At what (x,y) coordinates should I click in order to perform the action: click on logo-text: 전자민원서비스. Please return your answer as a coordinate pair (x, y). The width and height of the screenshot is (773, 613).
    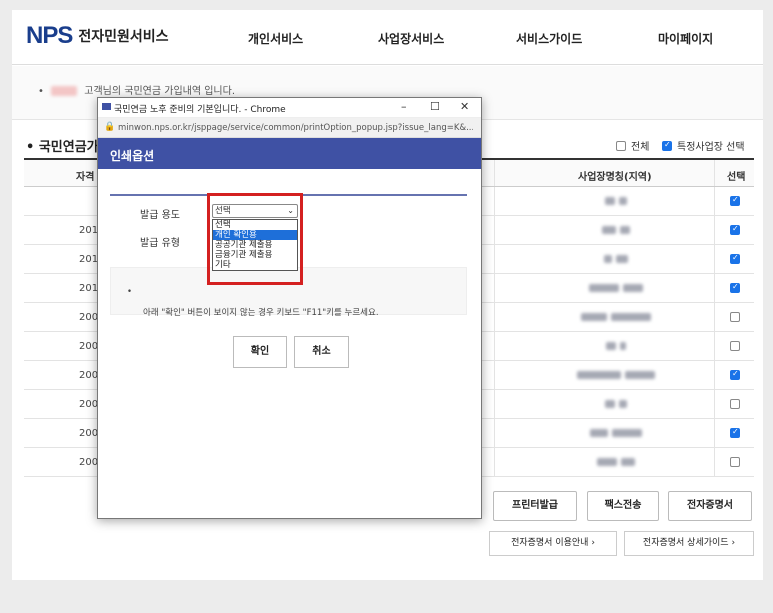
    Looking at the image, I should click on (123, 37).